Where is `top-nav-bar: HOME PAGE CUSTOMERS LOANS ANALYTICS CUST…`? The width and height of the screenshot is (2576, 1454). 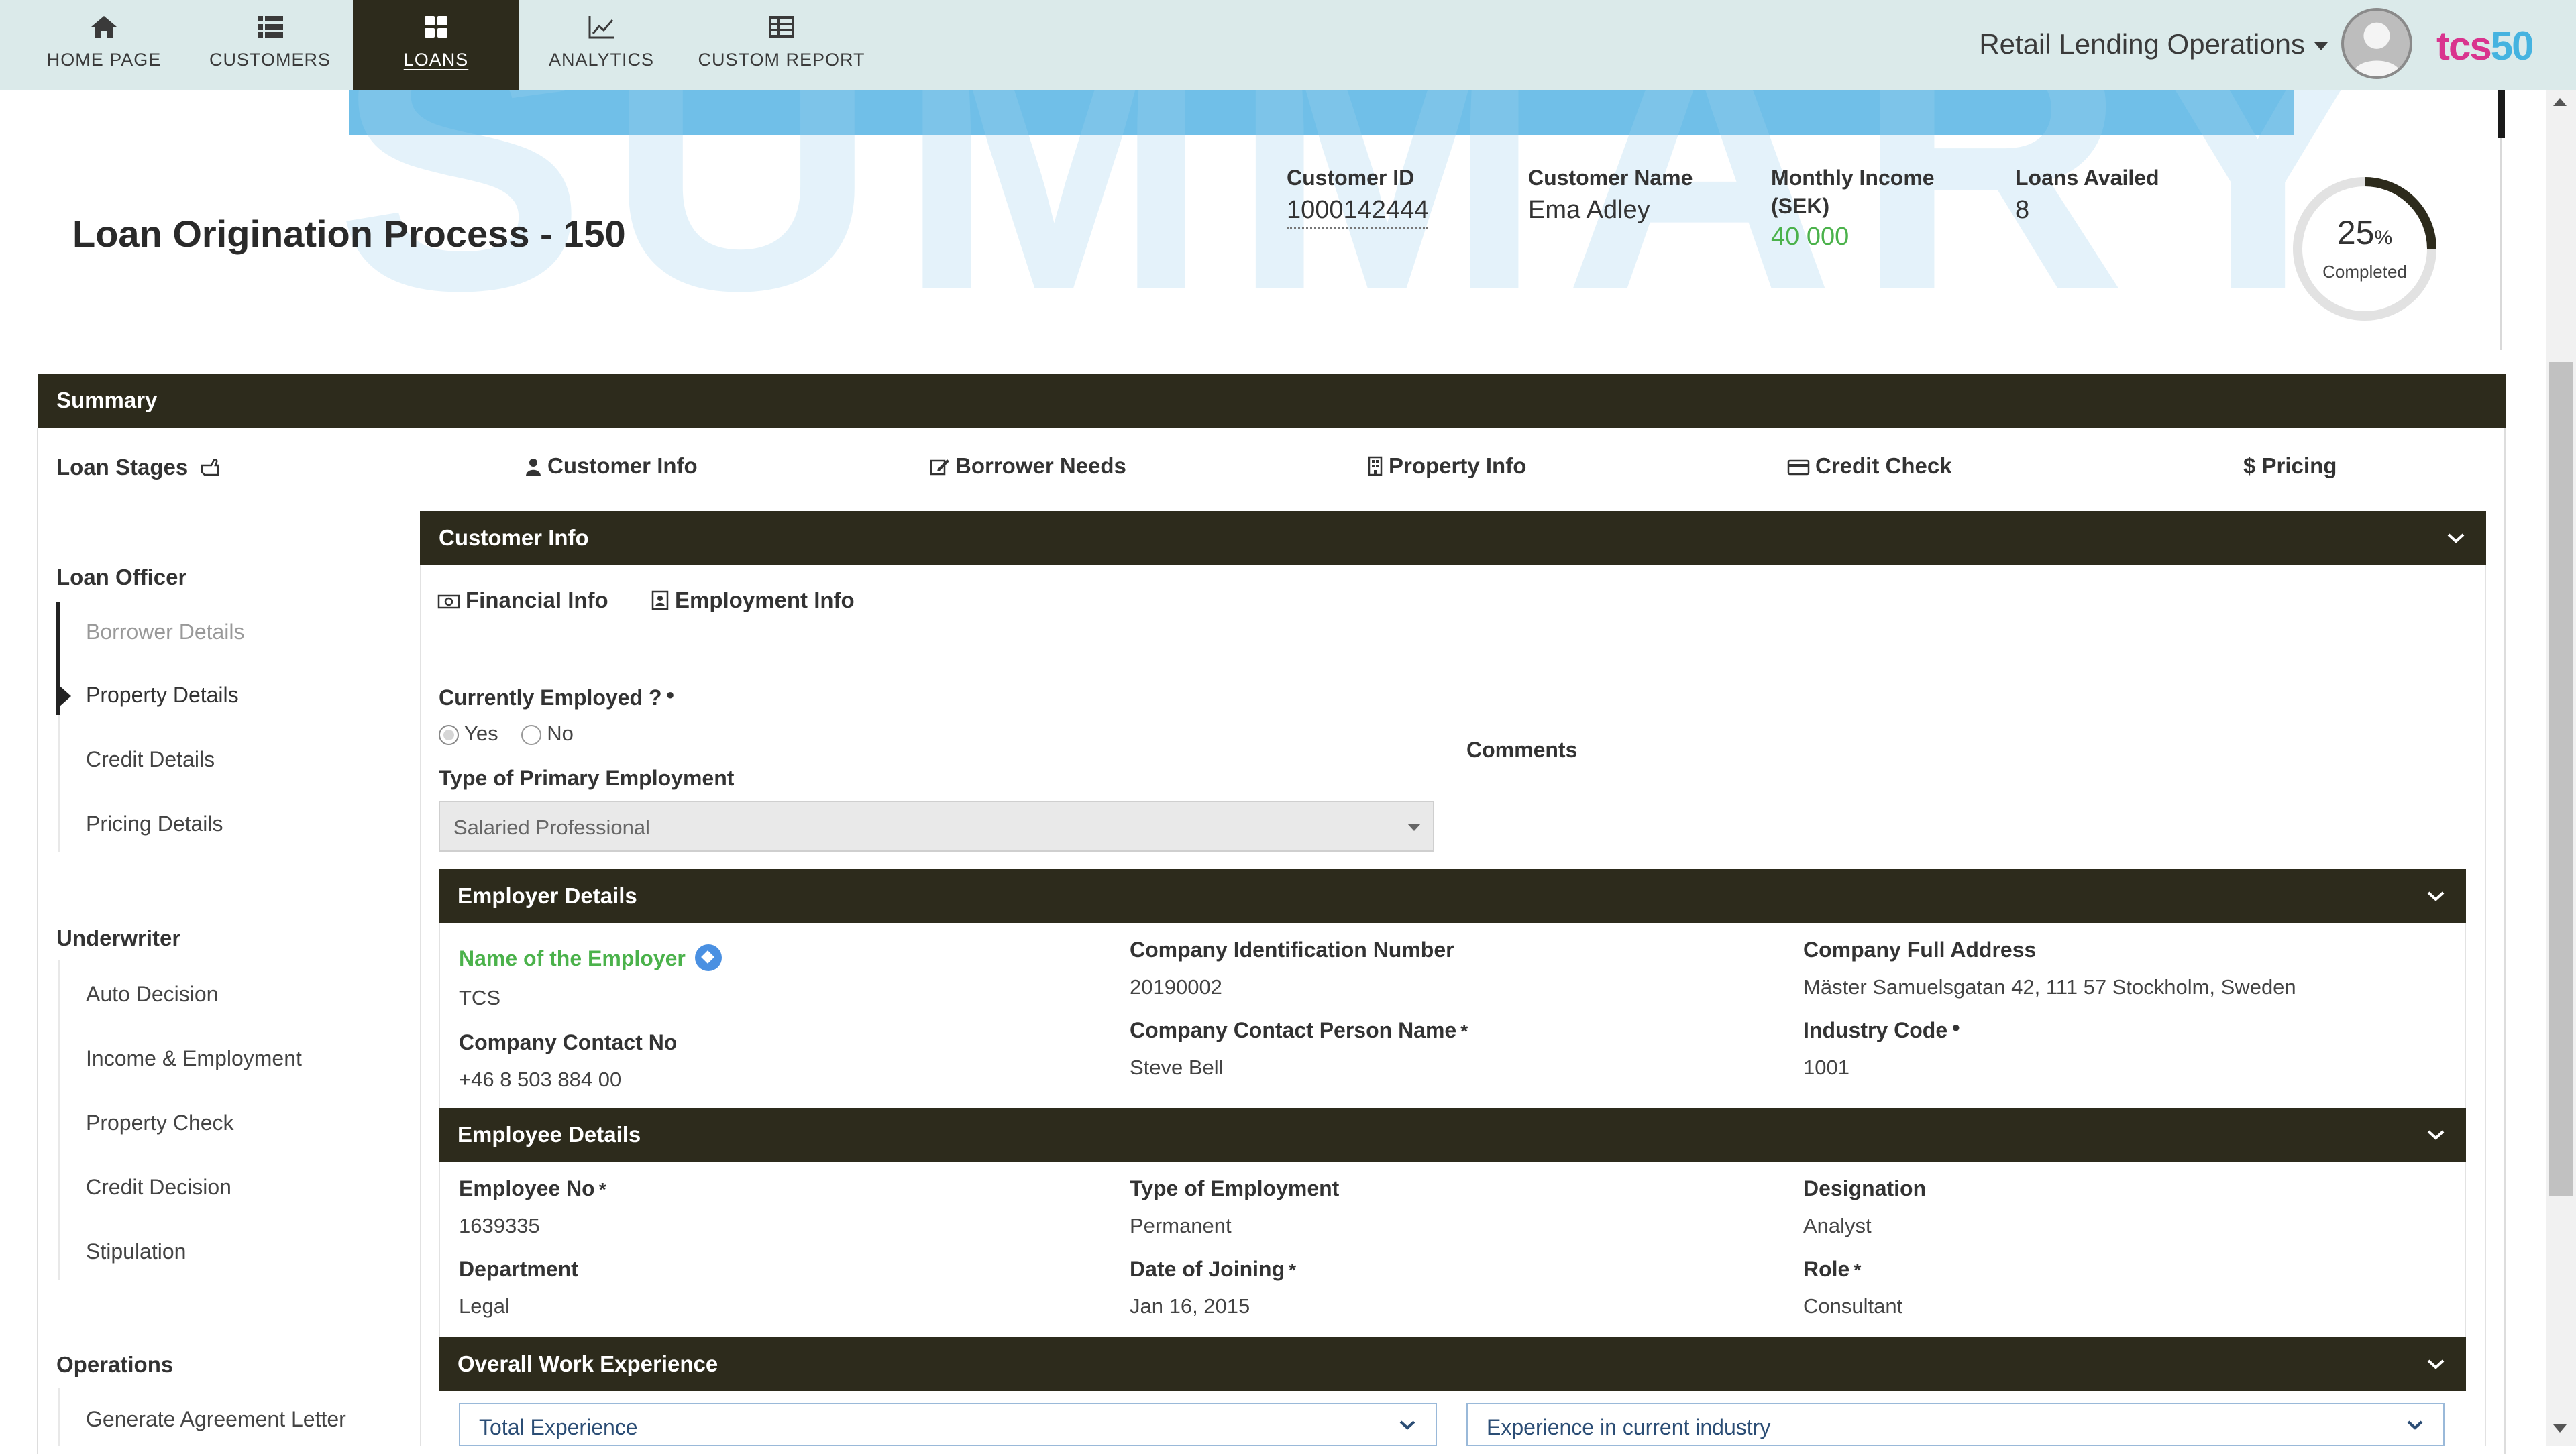
top-nav-bar: HOME PAGE CUSTOMERS LOANS ANALYTICS CUST… is located at coordinates (1288, 45).